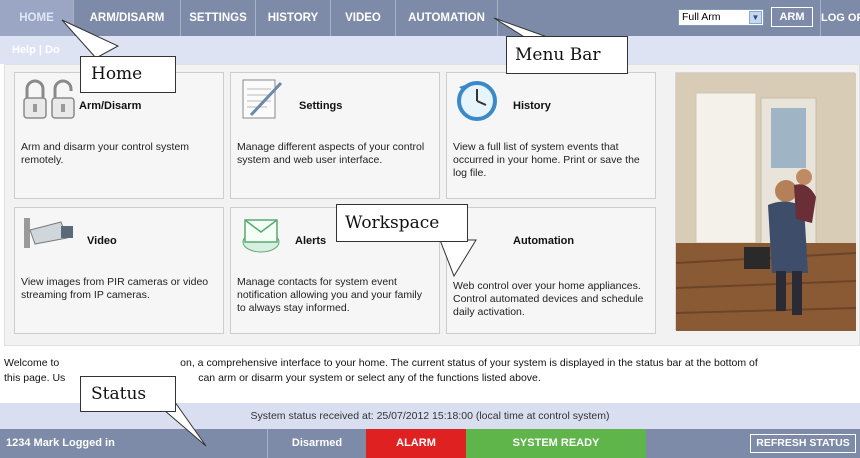 This screenshot has width=860, height=458. I want to click on system-ready-badge: SYSTEM READY, so click(556, 443).